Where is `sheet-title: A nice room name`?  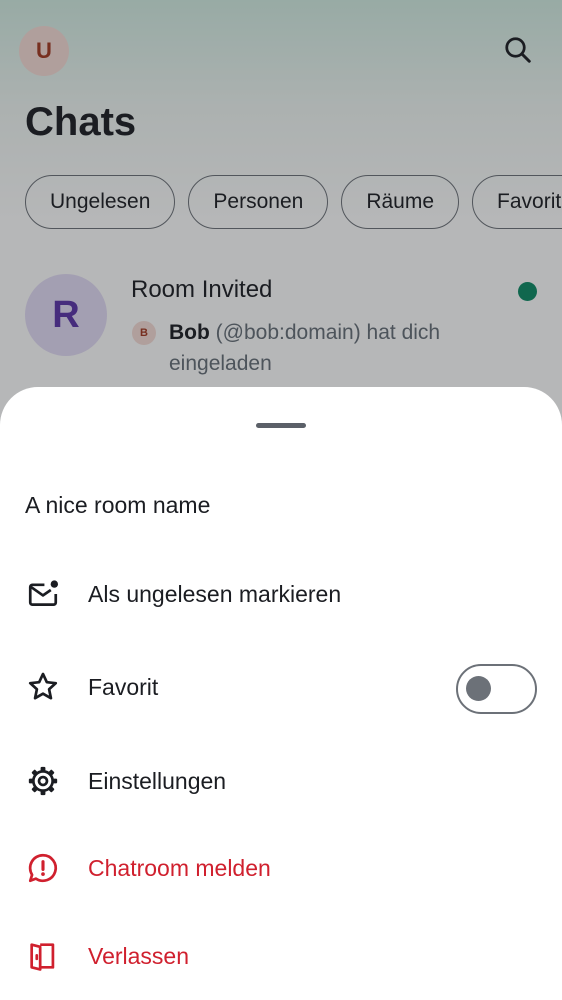 sheet-title: A nice room name is located at coordinates (118, 505).